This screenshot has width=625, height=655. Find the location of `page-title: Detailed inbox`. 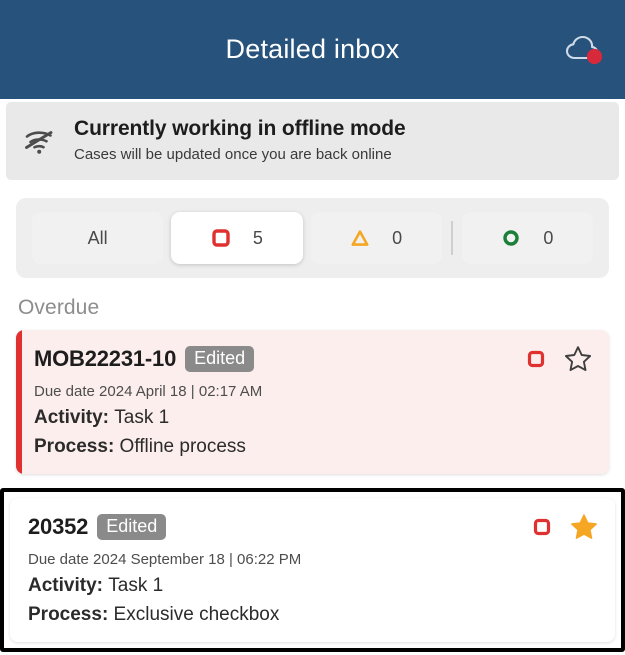

page-title: Detailed inbox is located at coordinates (312, 49).